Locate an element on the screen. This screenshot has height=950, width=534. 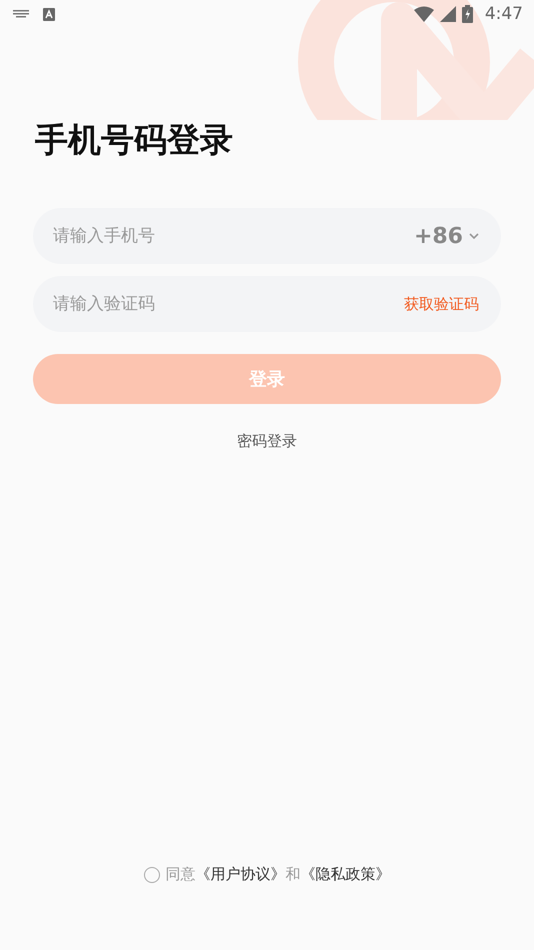
agree-checkbox is located at coordinates (152, 874).